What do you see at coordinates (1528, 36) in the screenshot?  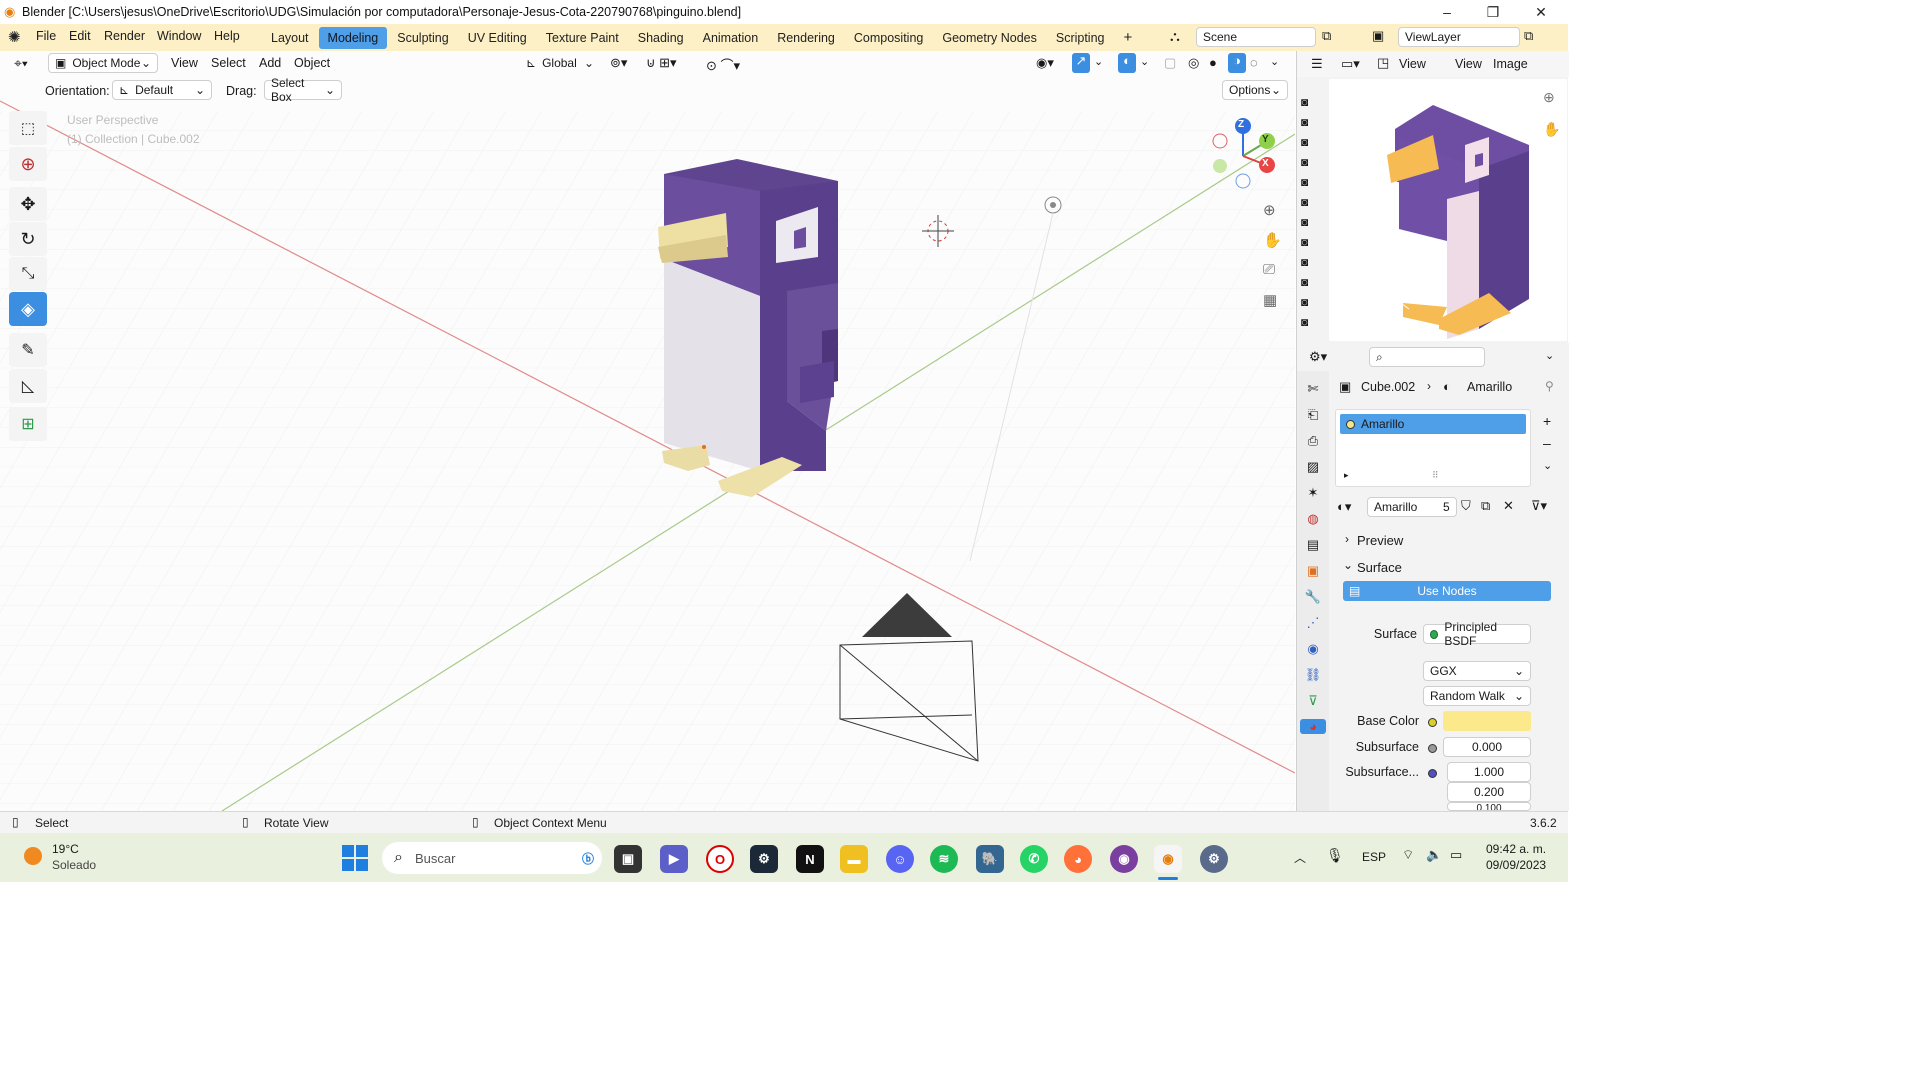 I see `new-view-layer-icon: ⧉` at bounding box center [1528, 36].